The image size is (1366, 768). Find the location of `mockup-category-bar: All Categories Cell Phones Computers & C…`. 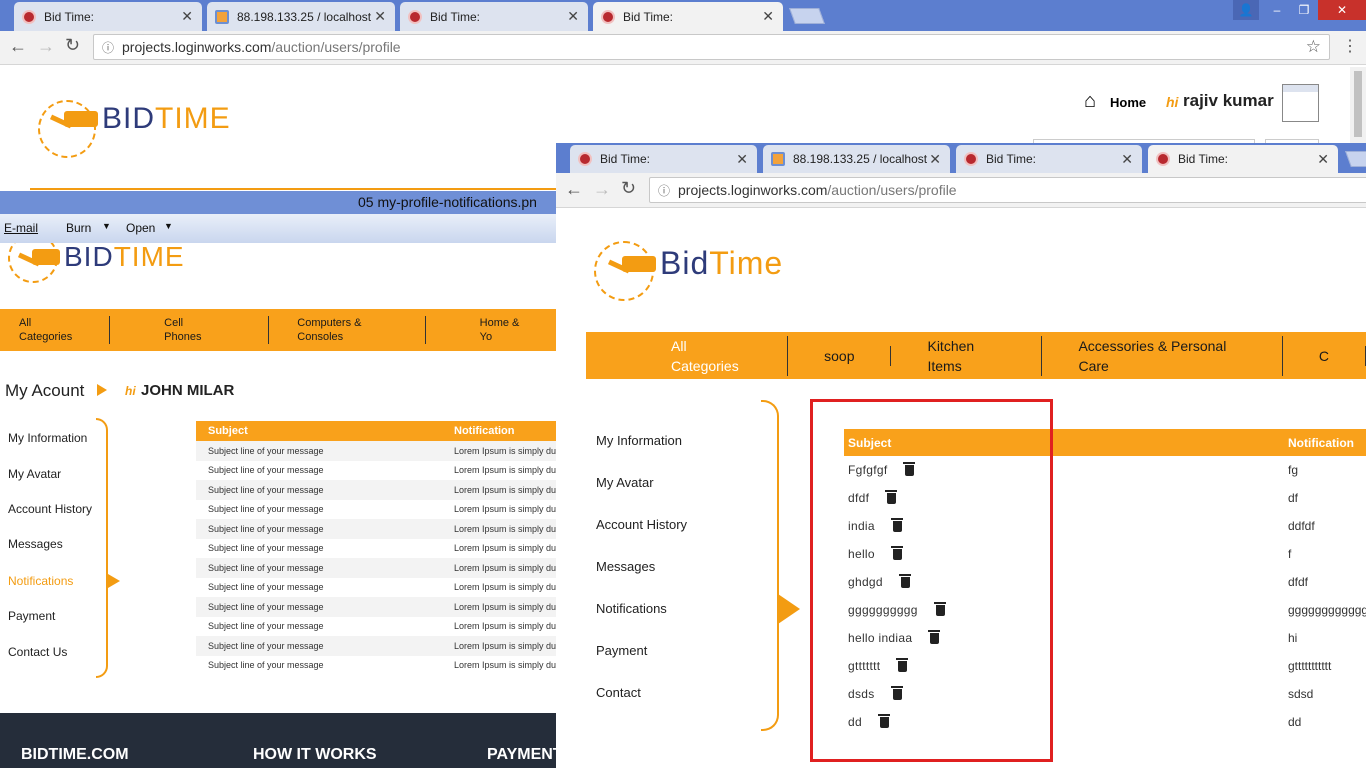

mockup-category-bar: All Categories Cell Phones Computers & C… is located at coordinates (278, 330).